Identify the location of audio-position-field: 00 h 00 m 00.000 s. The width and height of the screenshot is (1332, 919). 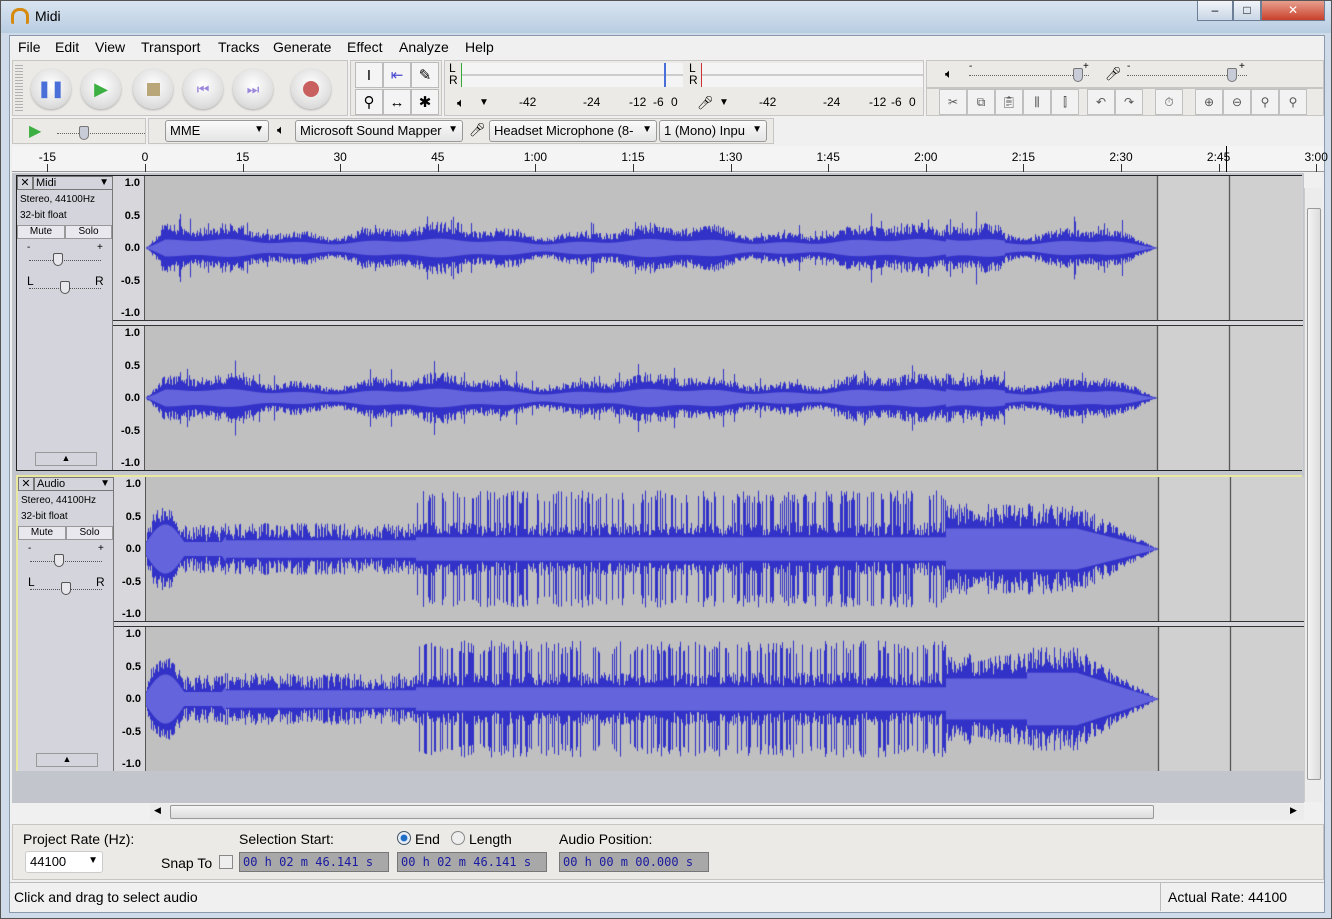
(634, 862).